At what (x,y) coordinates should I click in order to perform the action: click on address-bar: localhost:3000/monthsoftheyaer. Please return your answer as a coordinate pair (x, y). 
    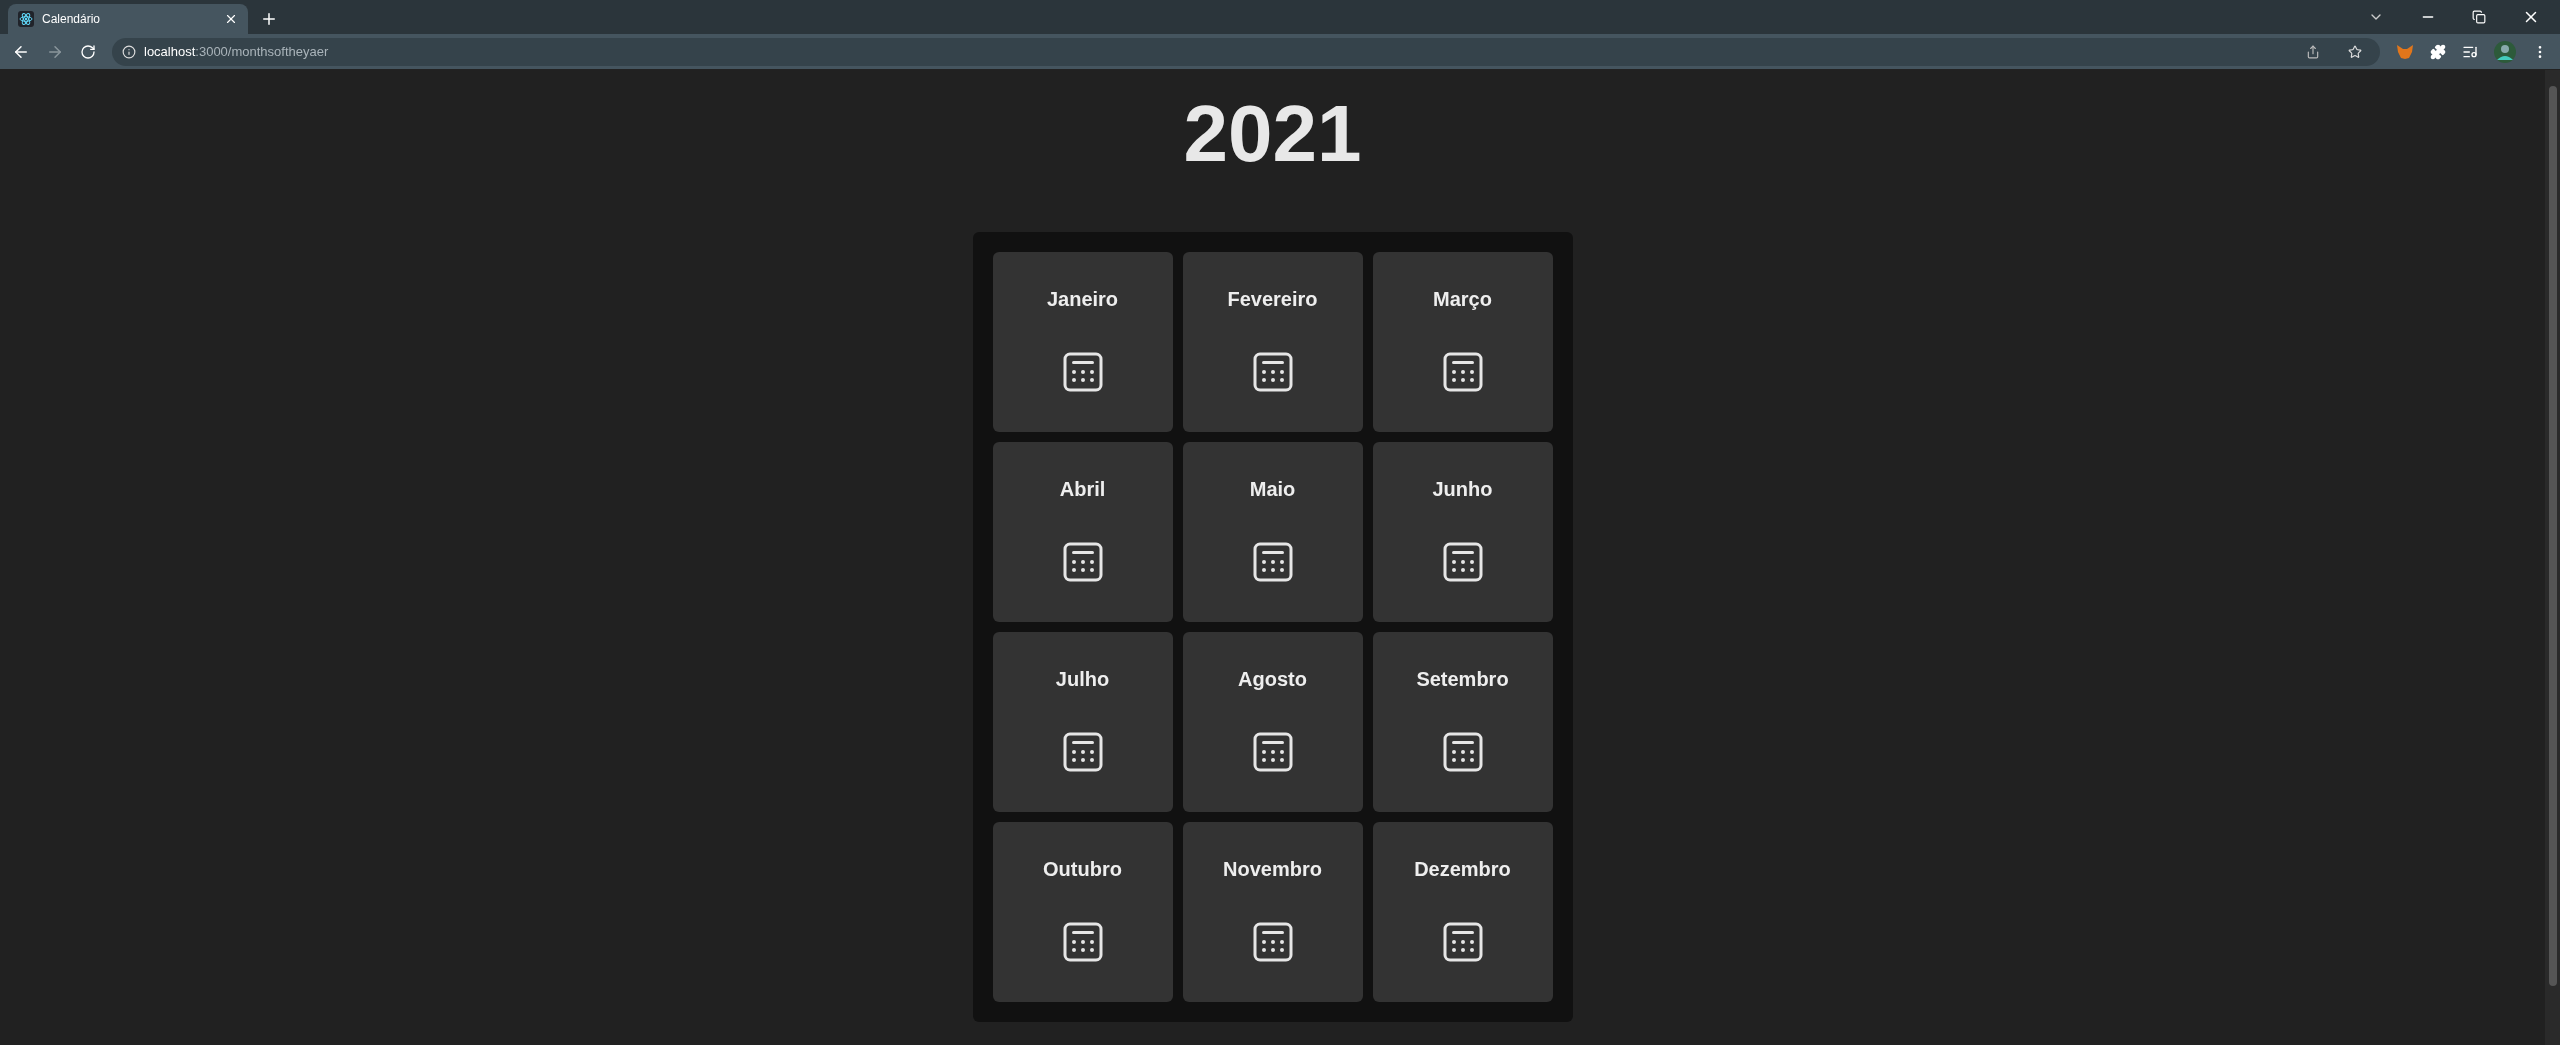
    Looking at the image, I should click on (1246, 51).